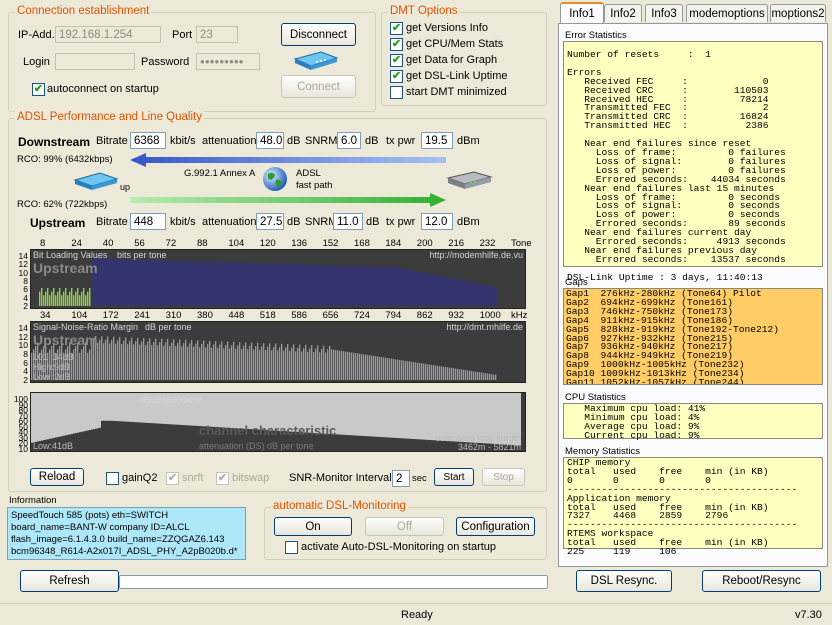 The image size is (832, 625). I want to click on reload-button: Reload, so click(57, 477).